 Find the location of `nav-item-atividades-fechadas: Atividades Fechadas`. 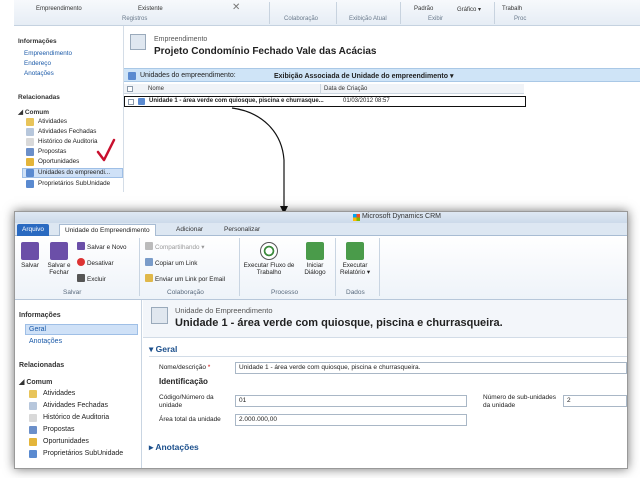

nav-item-atividades-fechadas: Atividades Fechadas is located at coordinates (75, 405).